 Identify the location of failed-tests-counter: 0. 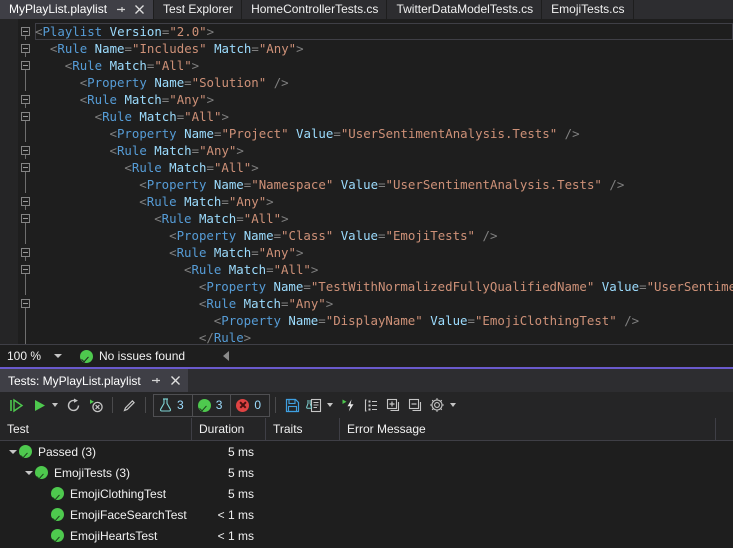
(250, 405).